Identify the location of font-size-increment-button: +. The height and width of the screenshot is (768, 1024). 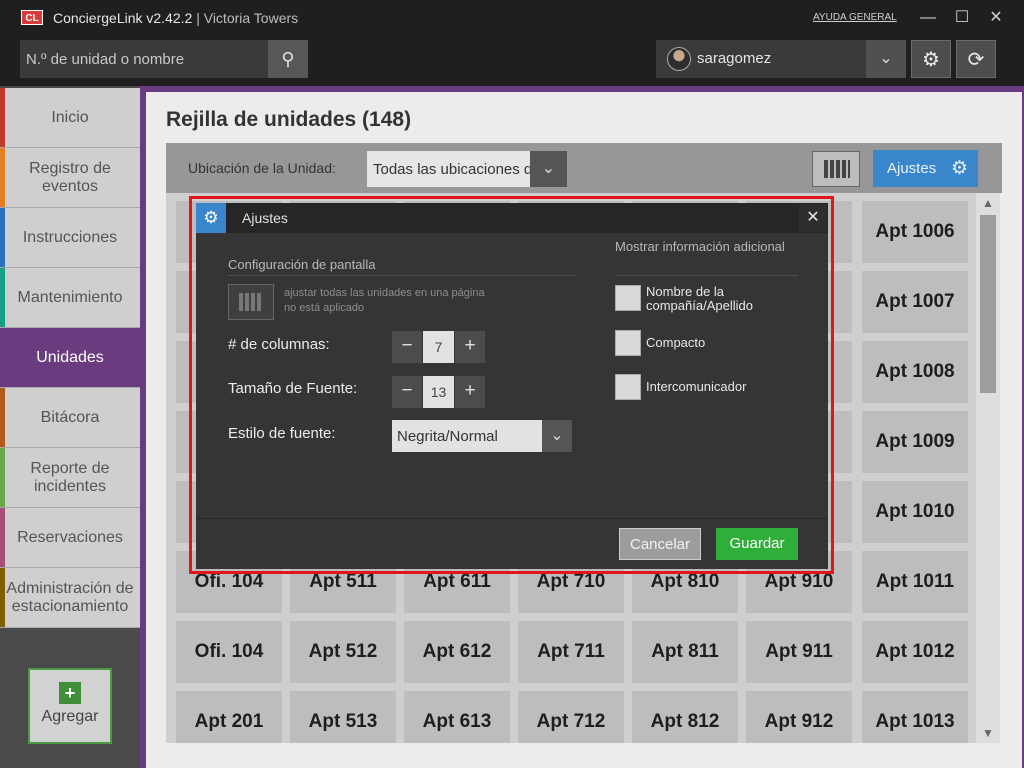
(470, 392).